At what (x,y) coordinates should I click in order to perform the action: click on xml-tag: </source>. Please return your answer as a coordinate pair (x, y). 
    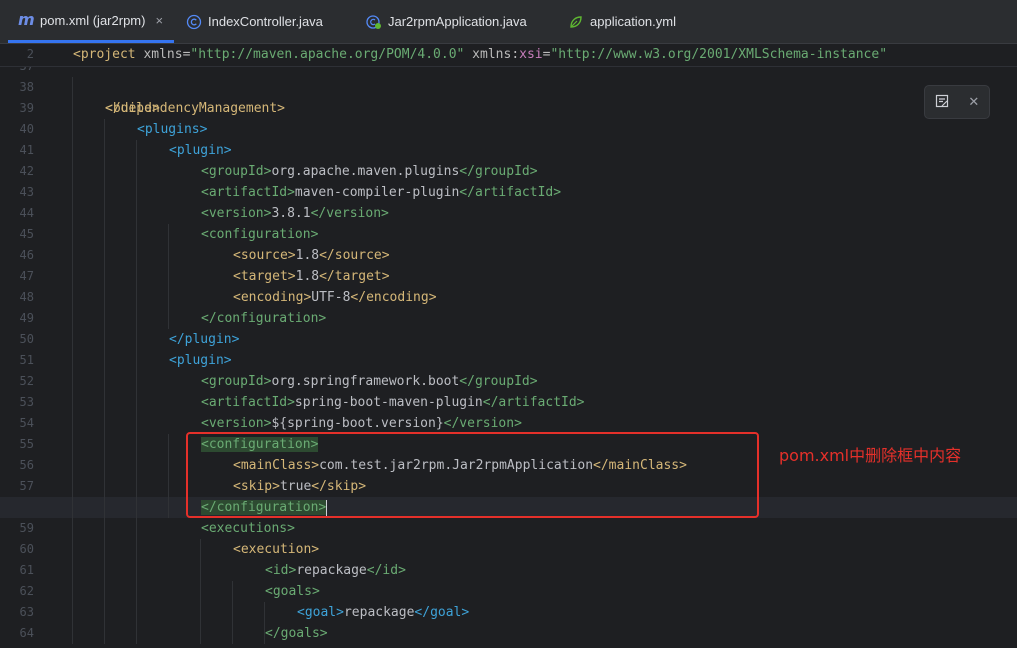
    Looking at the image, I should click on (354, 255).